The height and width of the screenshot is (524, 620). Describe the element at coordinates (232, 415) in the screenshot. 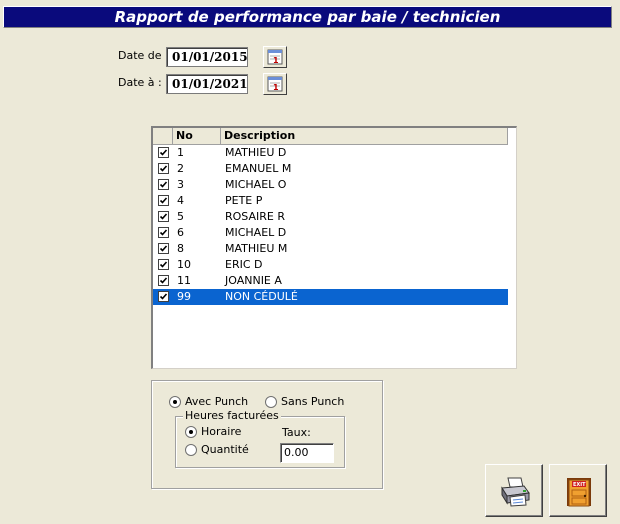

I see `heures-facturees-legend: Heures facturées` at that location.